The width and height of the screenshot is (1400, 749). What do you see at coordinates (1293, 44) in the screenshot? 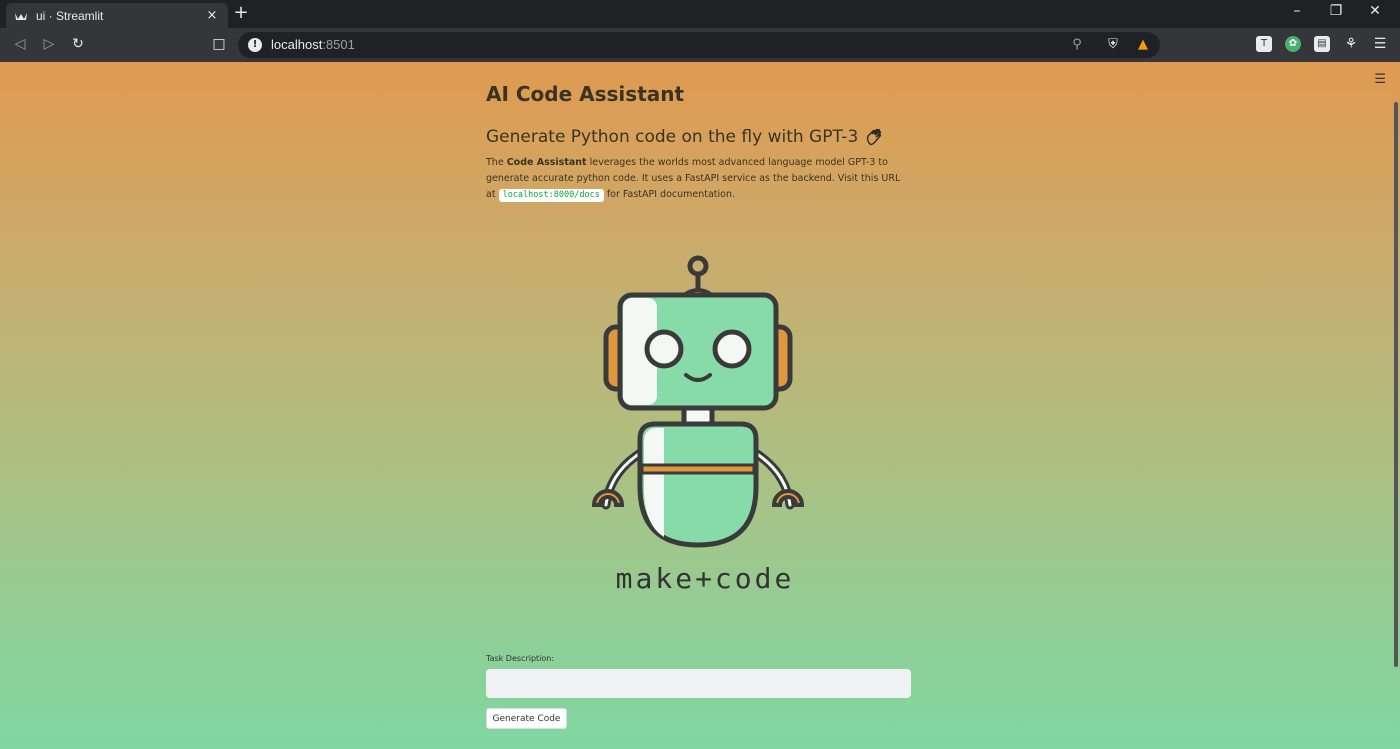
I see `extension-chatgpt-icon: ✿` at bounding box center [1293, 44].